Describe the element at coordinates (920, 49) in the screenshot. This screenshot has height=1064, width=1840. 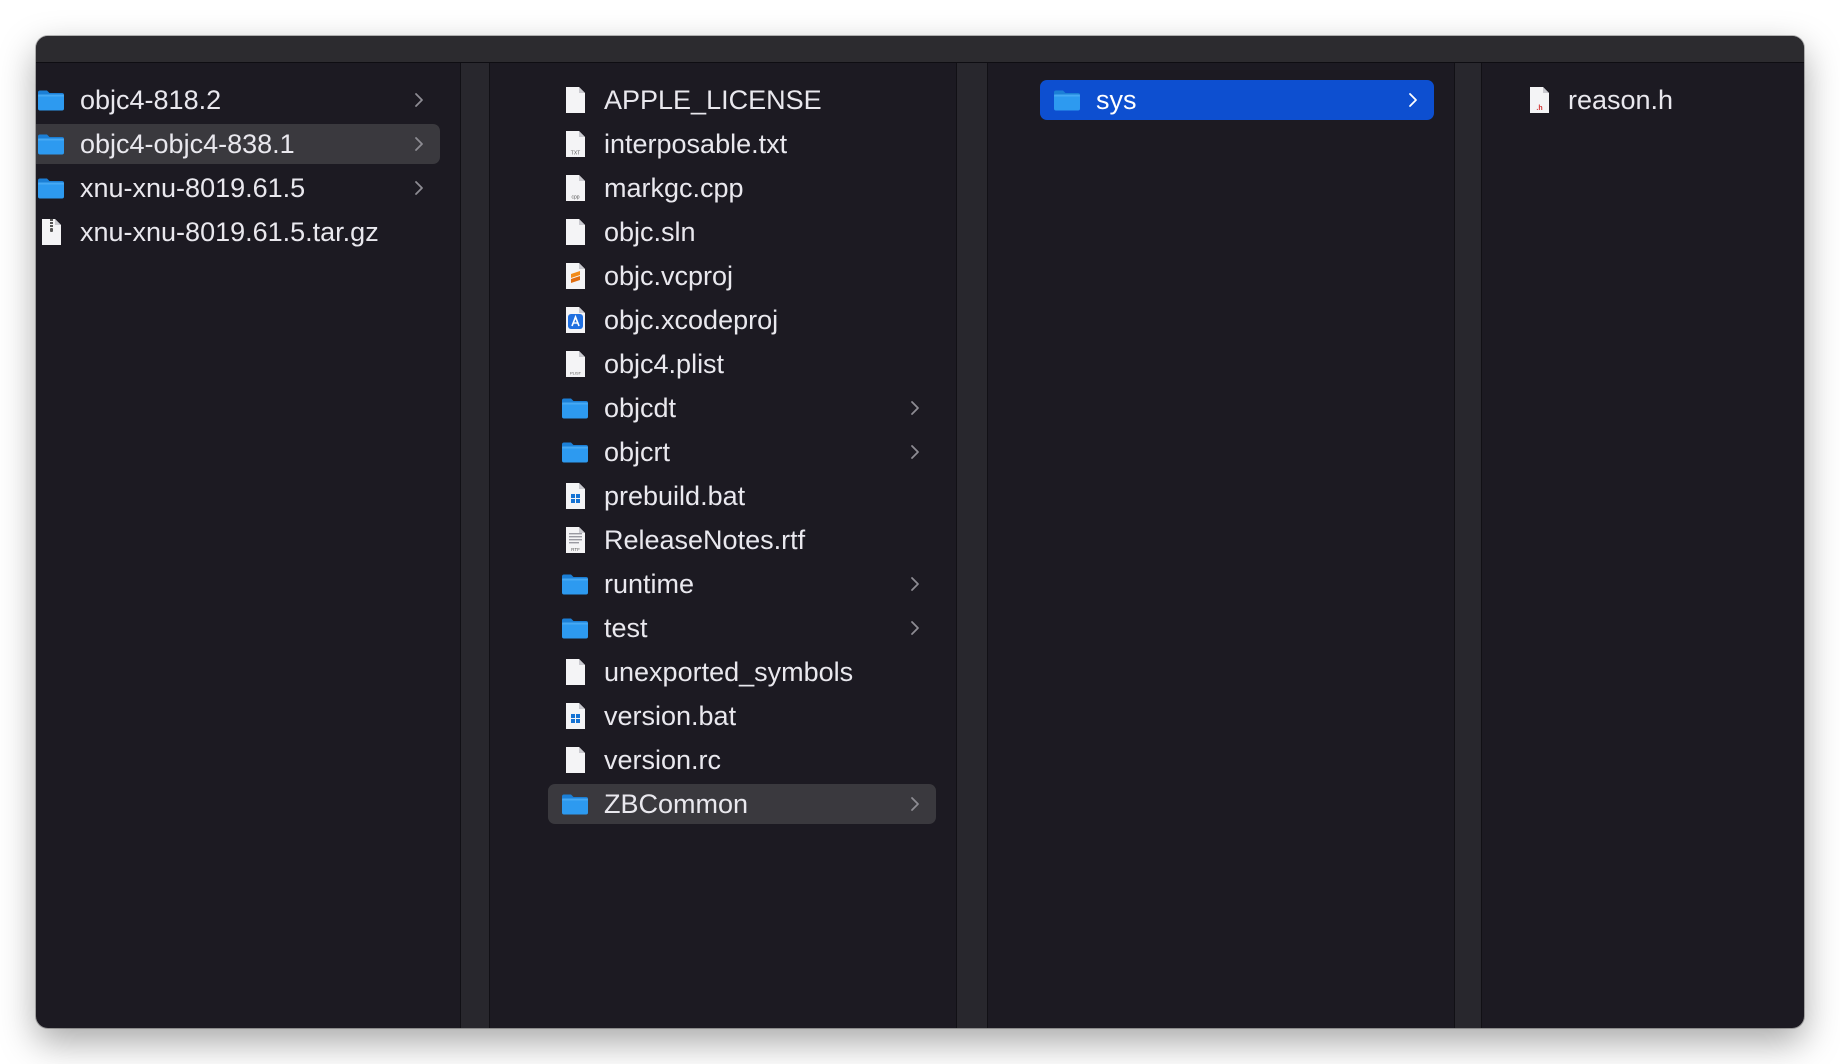
I see `window-titlebar` at that location.